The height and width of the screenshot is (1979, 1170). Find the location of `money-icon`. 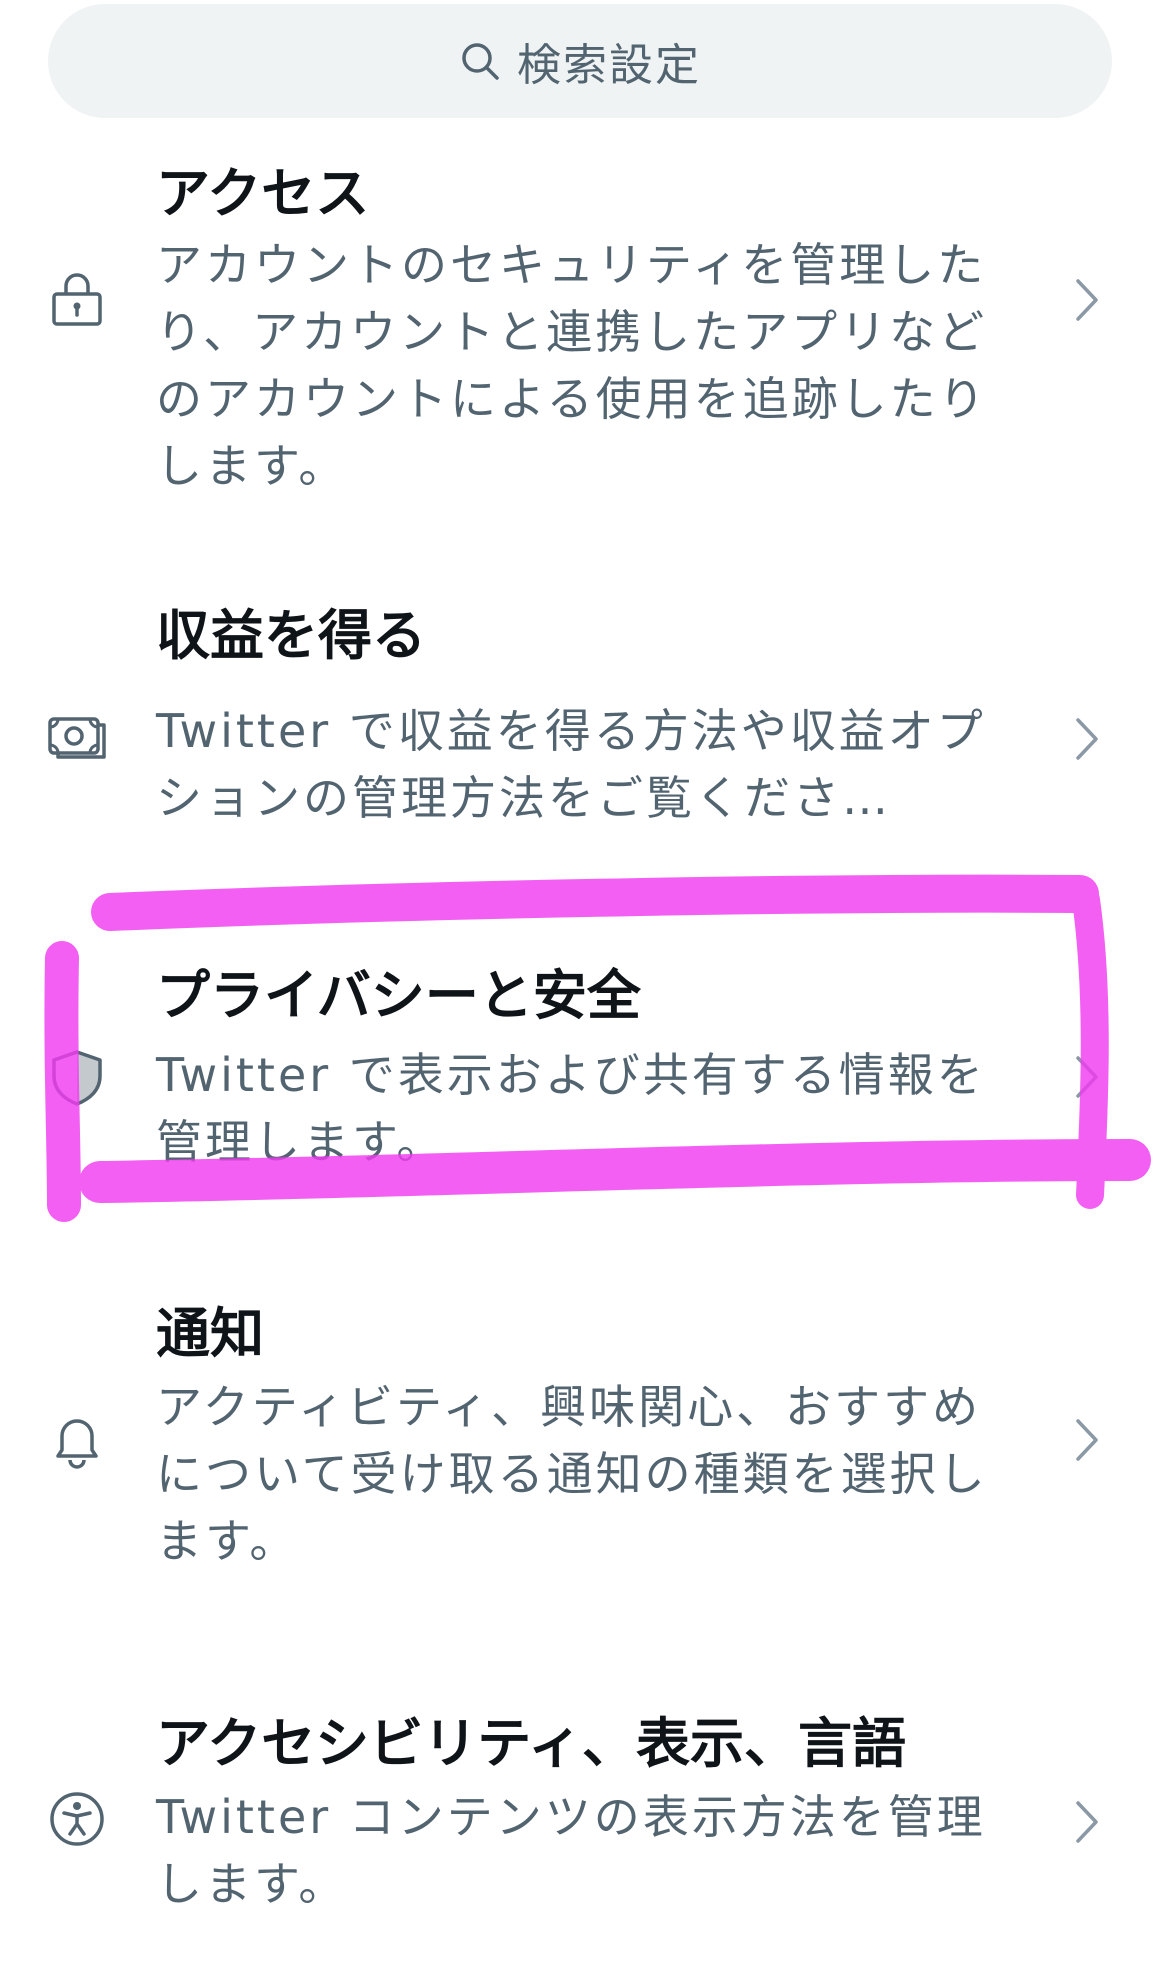

money-icon is located at coordinates (77, 736).